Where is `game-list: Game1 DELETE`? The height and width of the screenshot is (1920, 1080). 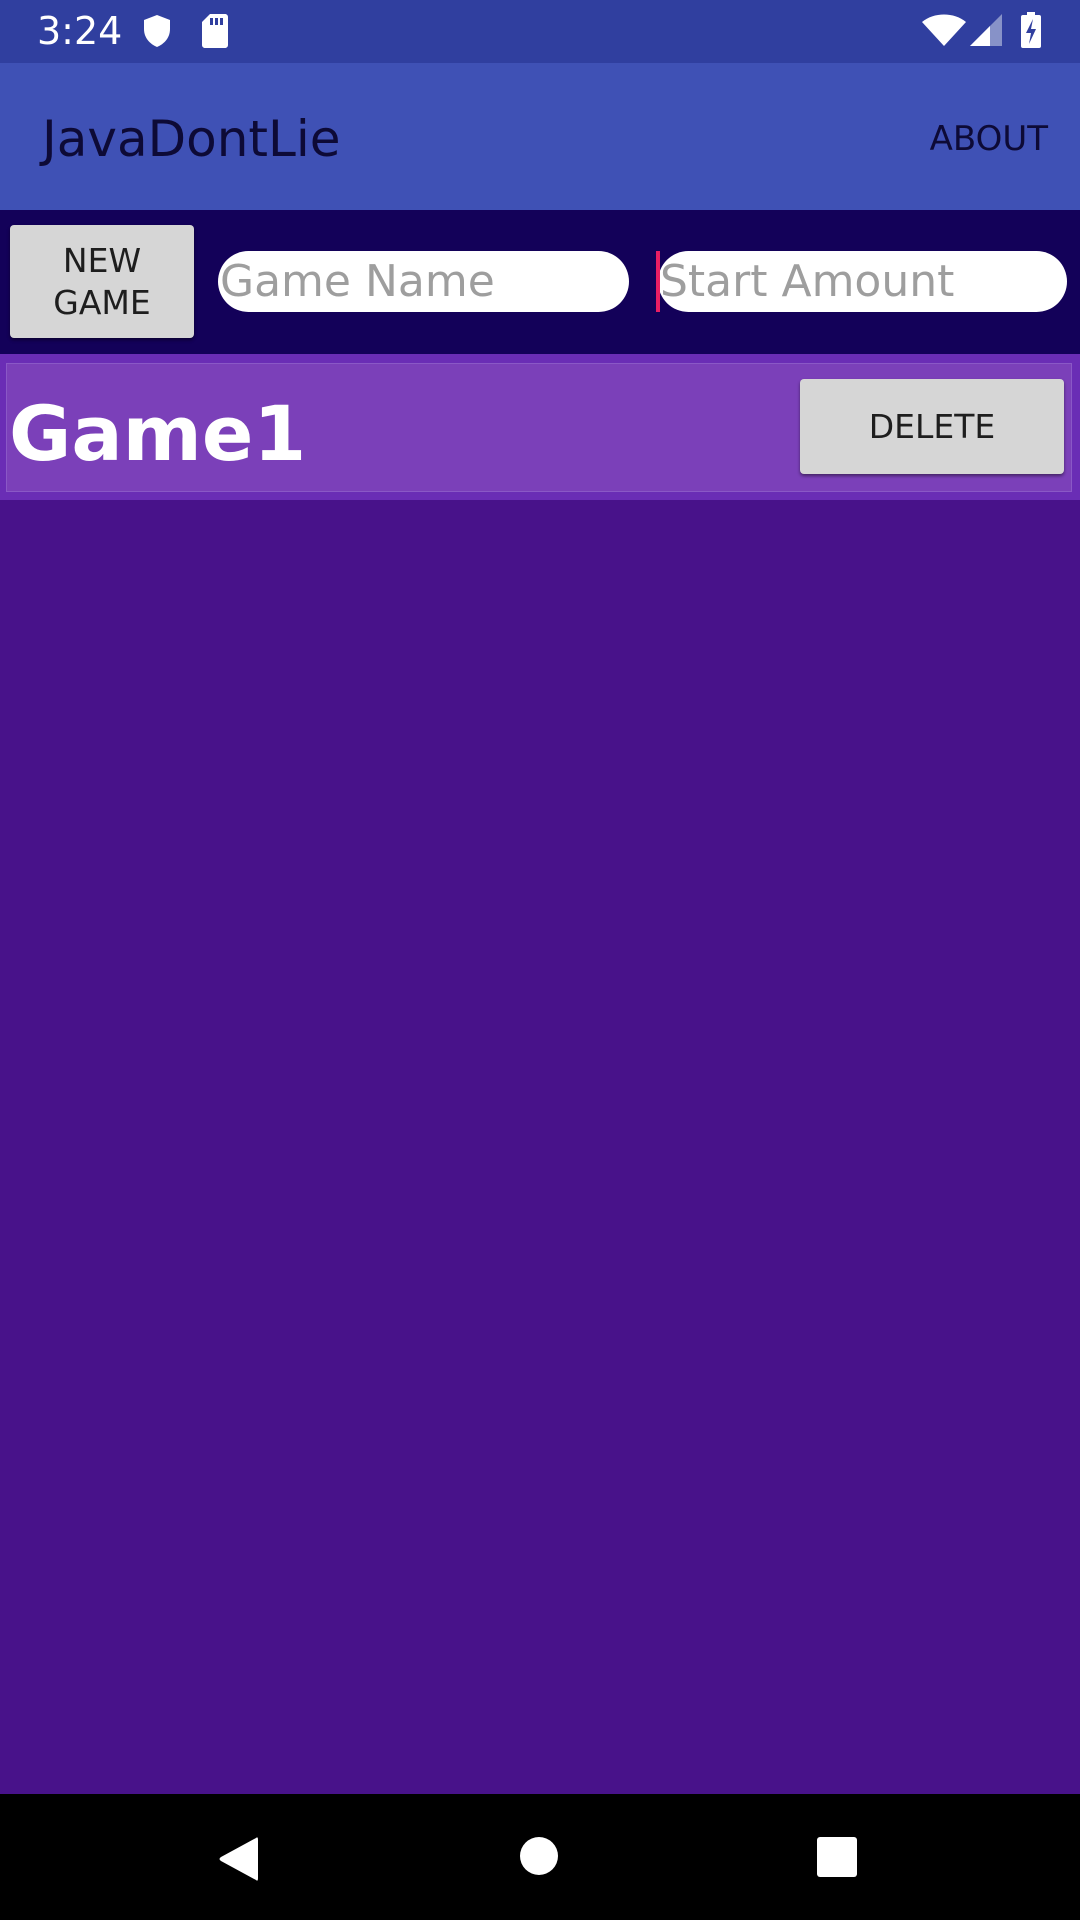
game-list: Game1 DELETE is located at coordinates (540, 427).